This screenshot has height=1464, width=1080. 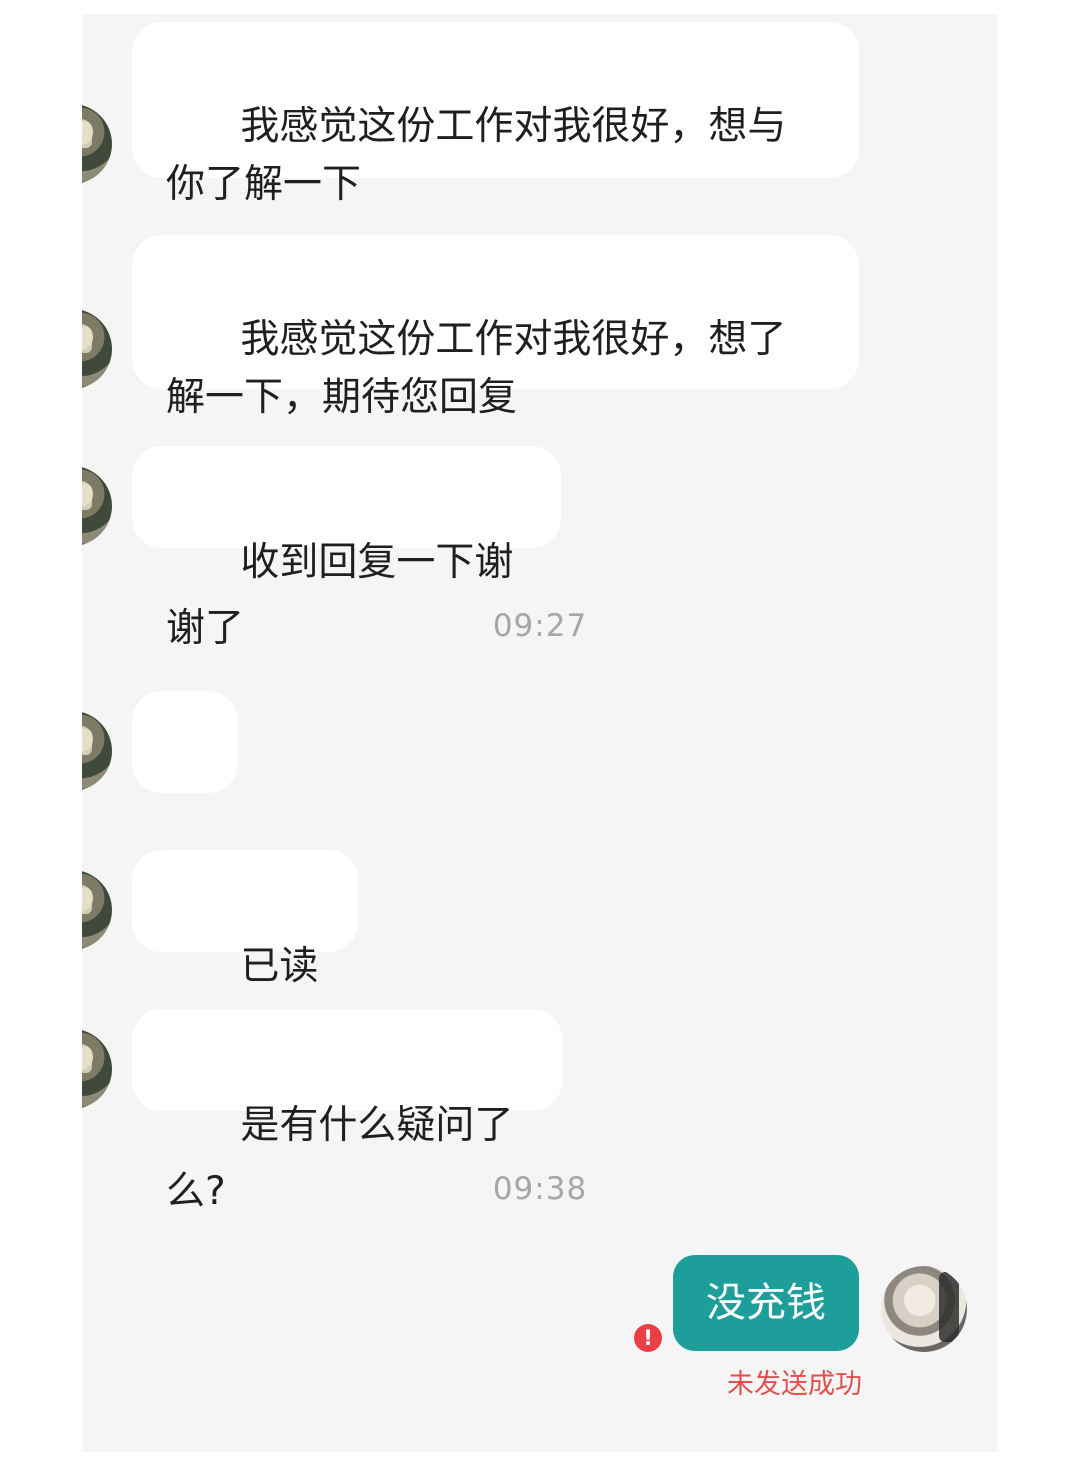 I want to click on message-text: 我感觉这份工作对我很好，想了解一下，期待您回复, so click(x=476, y=368).